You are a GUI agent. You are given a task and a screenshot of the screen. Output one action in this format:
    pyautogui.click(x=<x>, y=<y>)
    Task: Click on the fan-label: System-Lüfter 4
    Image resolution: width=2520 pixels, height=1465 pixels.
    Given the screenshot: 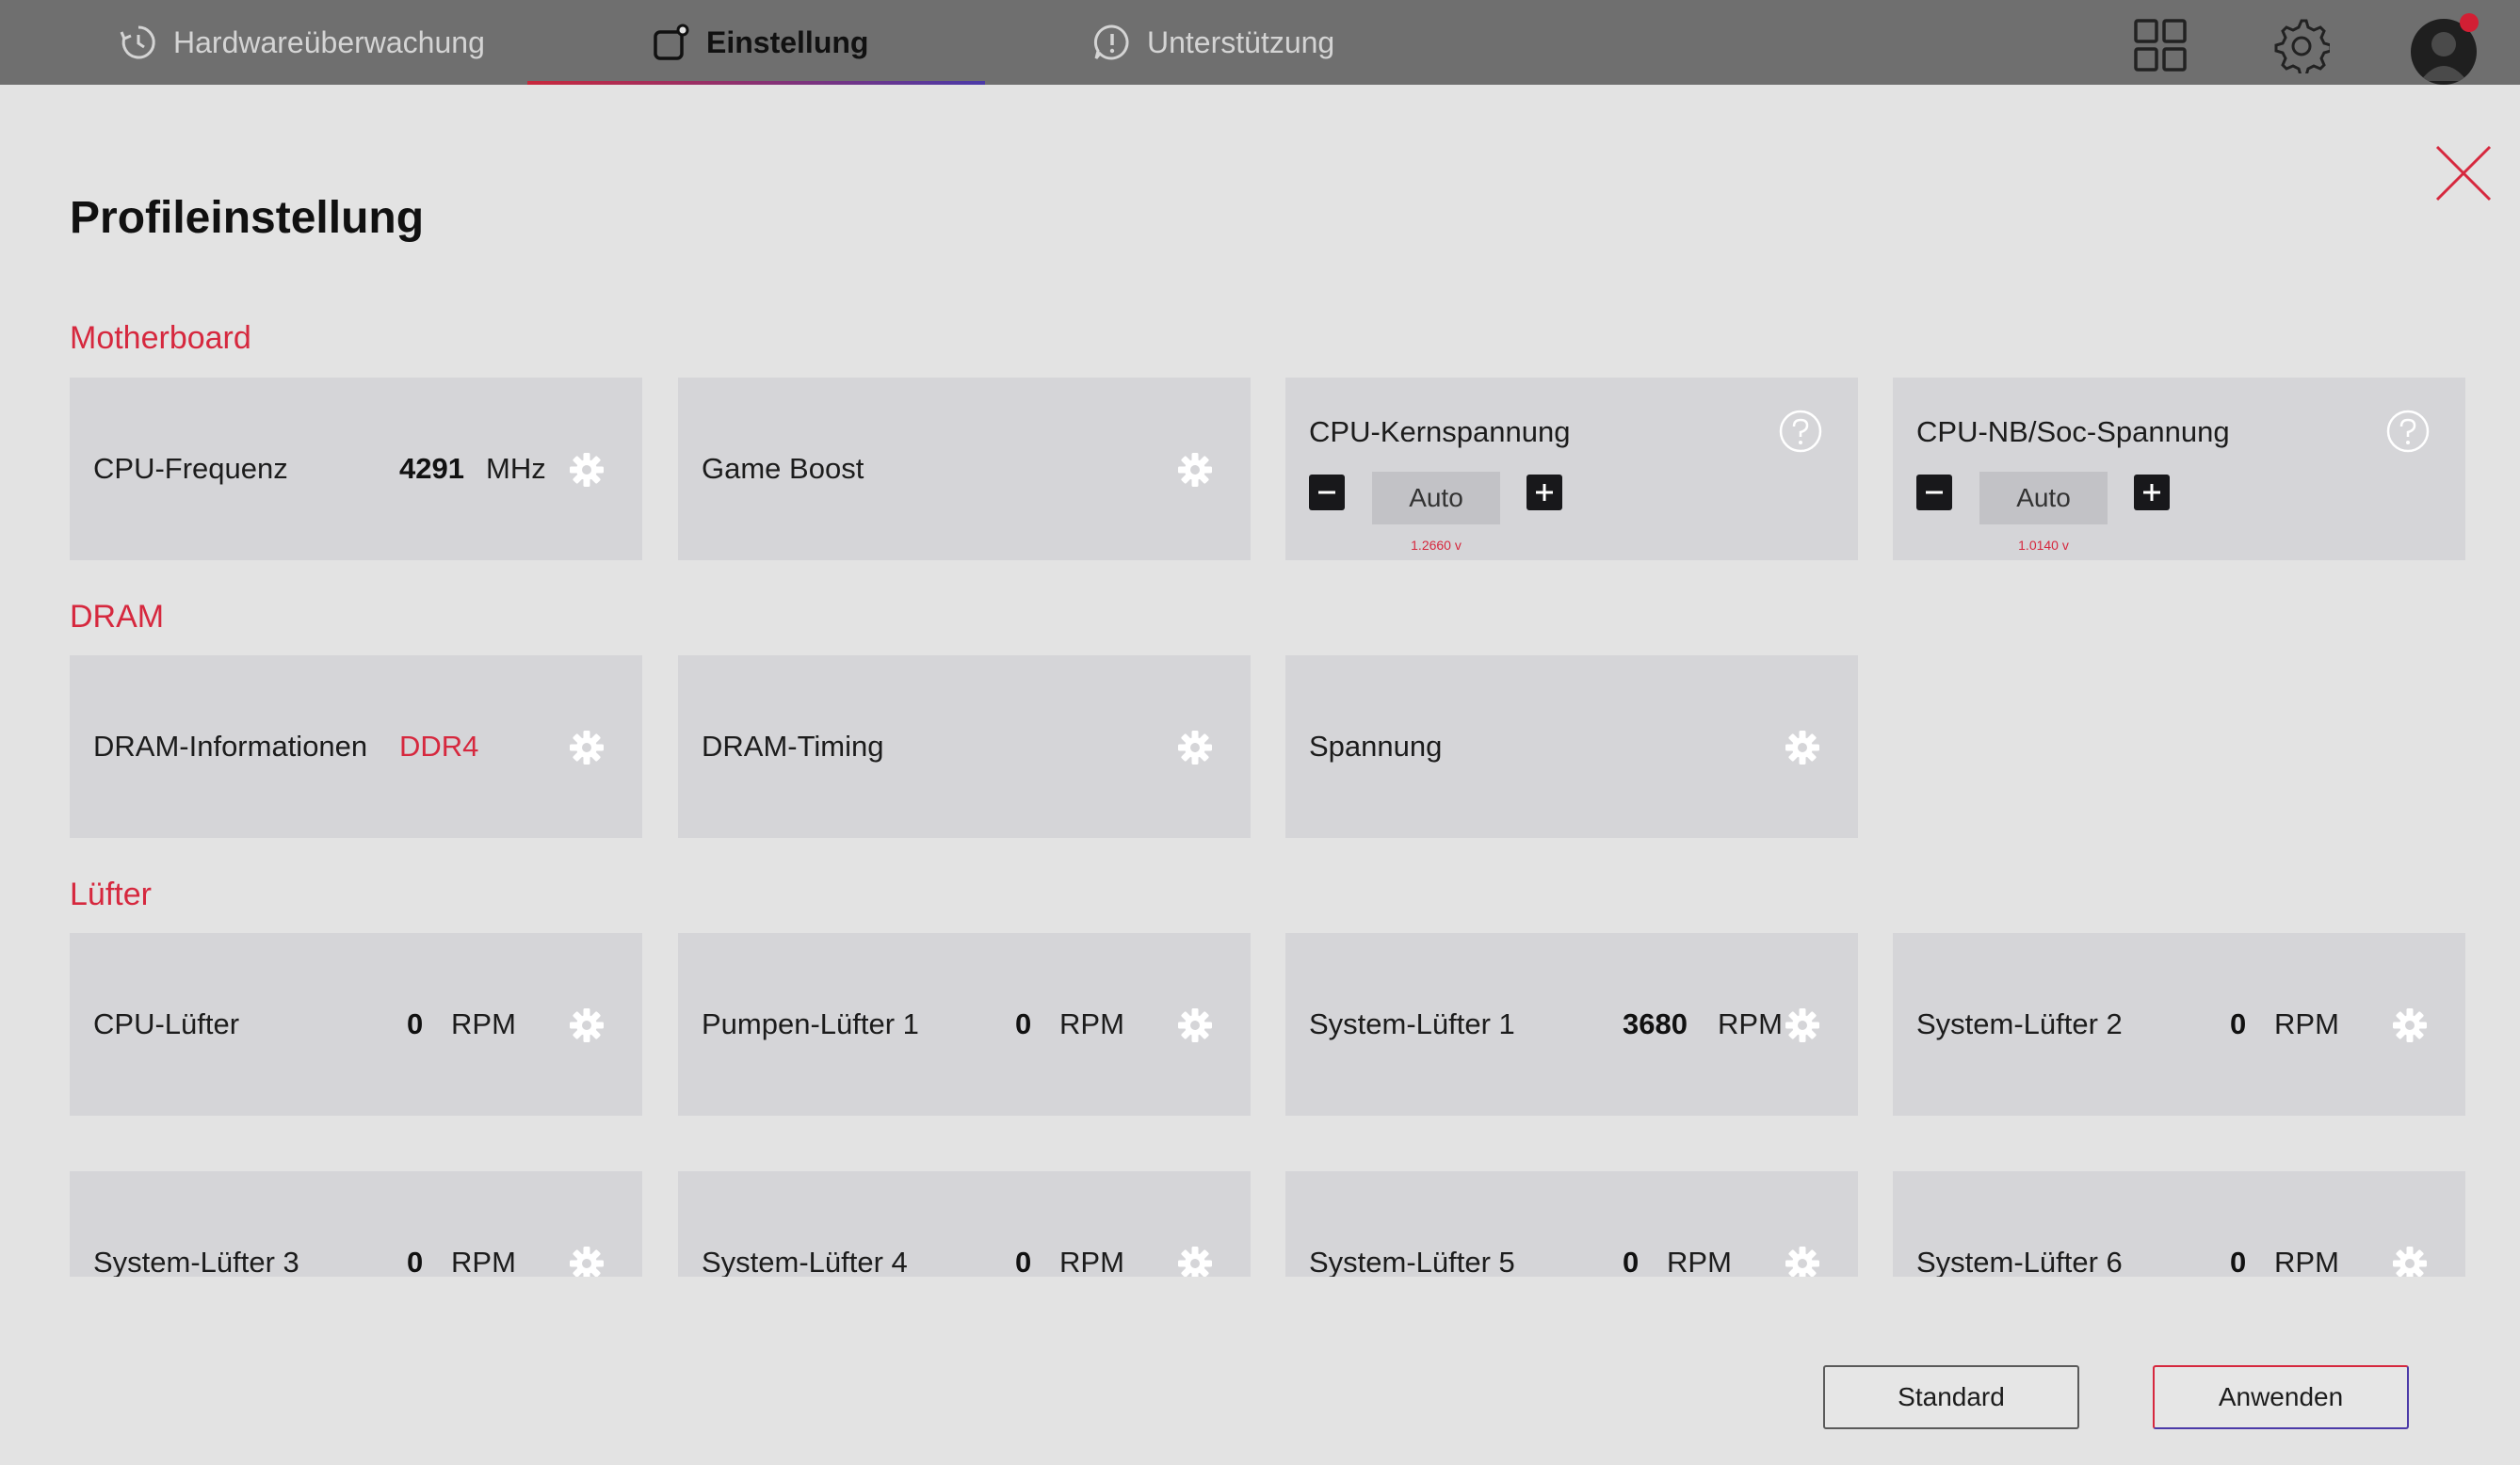 What is the action you would take?
    pyautogui.click(x=805, y=1261)
    